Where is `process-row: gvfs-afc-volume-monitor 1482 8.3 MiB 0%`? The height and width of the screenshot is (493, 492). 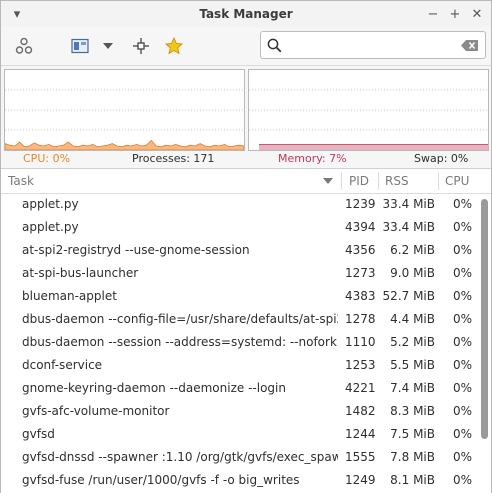 process-row: gvfs-afc-volume-monitor 1482 8.3 MiB 0% is located at coordinates (239, 411).